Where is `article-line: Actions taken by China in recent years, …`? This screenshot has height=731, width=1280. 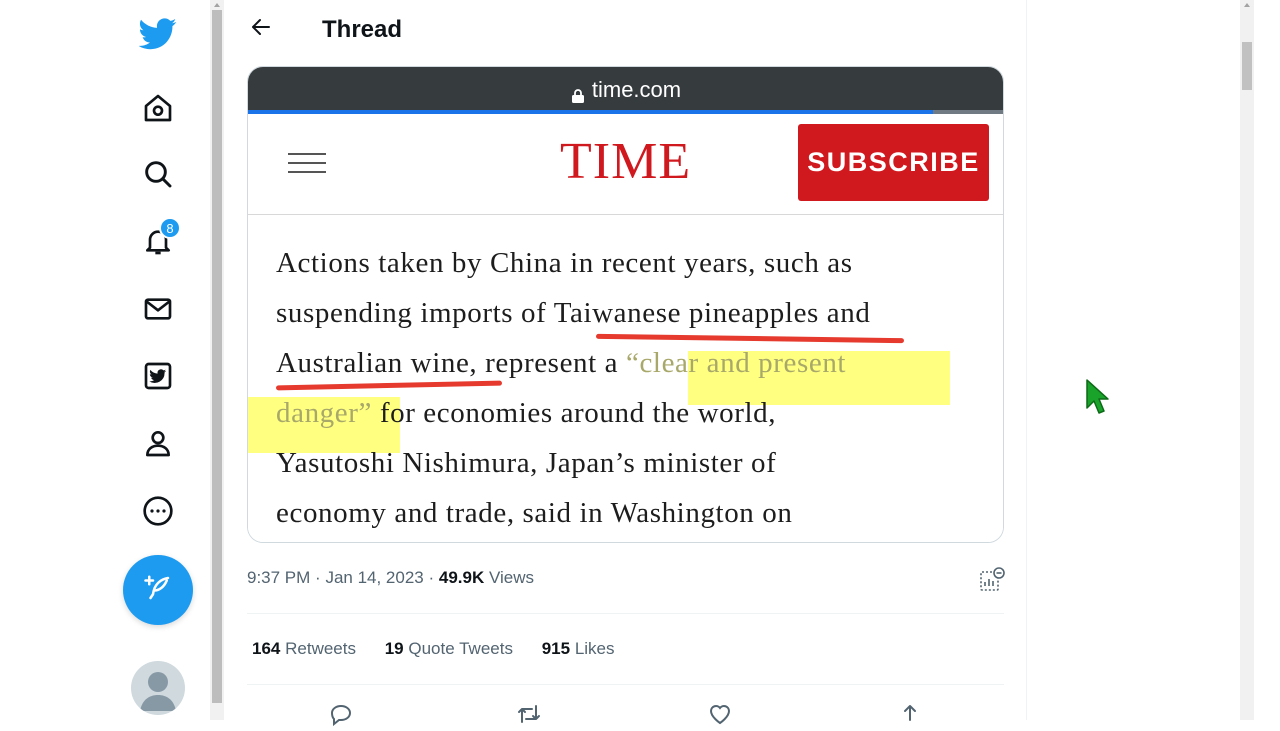
article-line: Actions taken by China in recent years, … is located at coordinates (564, 263).